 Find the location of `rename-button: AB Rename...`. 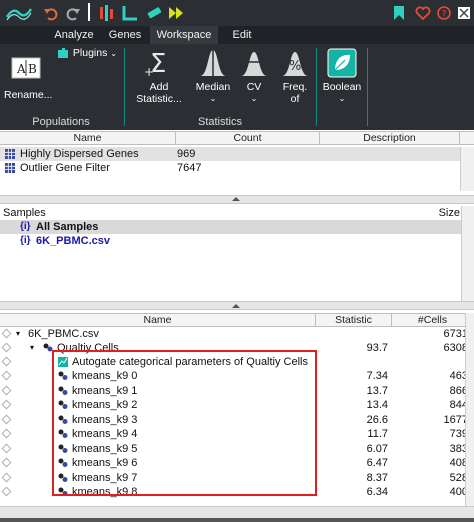

rename-button: AB Rename... is located at coordinates (28, 74).